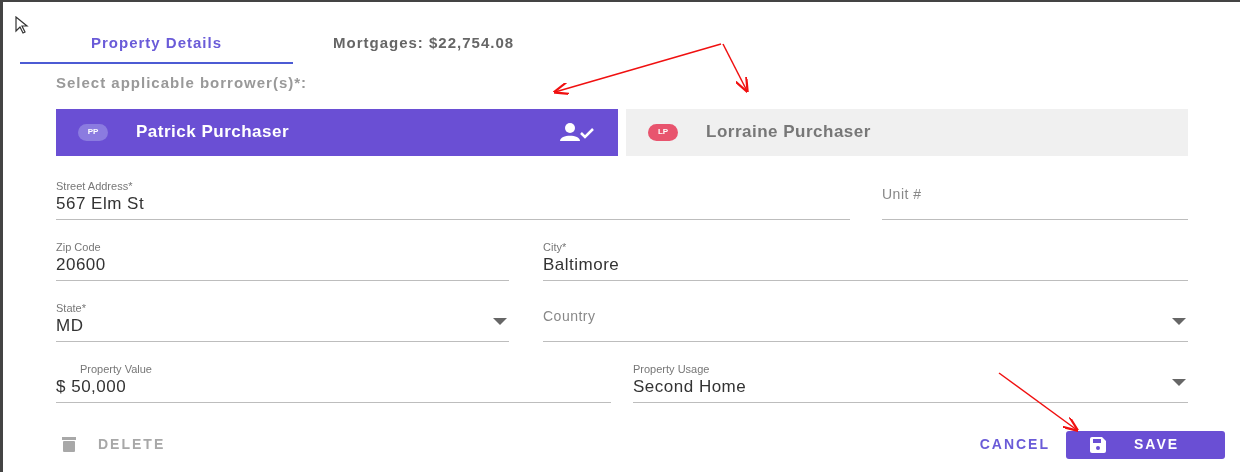 This screenshot has height=472, width=1240. Describe the element at coordinates (910, 380) in the screenshot. I see `select-field: Property Usage Second Home` at that location.